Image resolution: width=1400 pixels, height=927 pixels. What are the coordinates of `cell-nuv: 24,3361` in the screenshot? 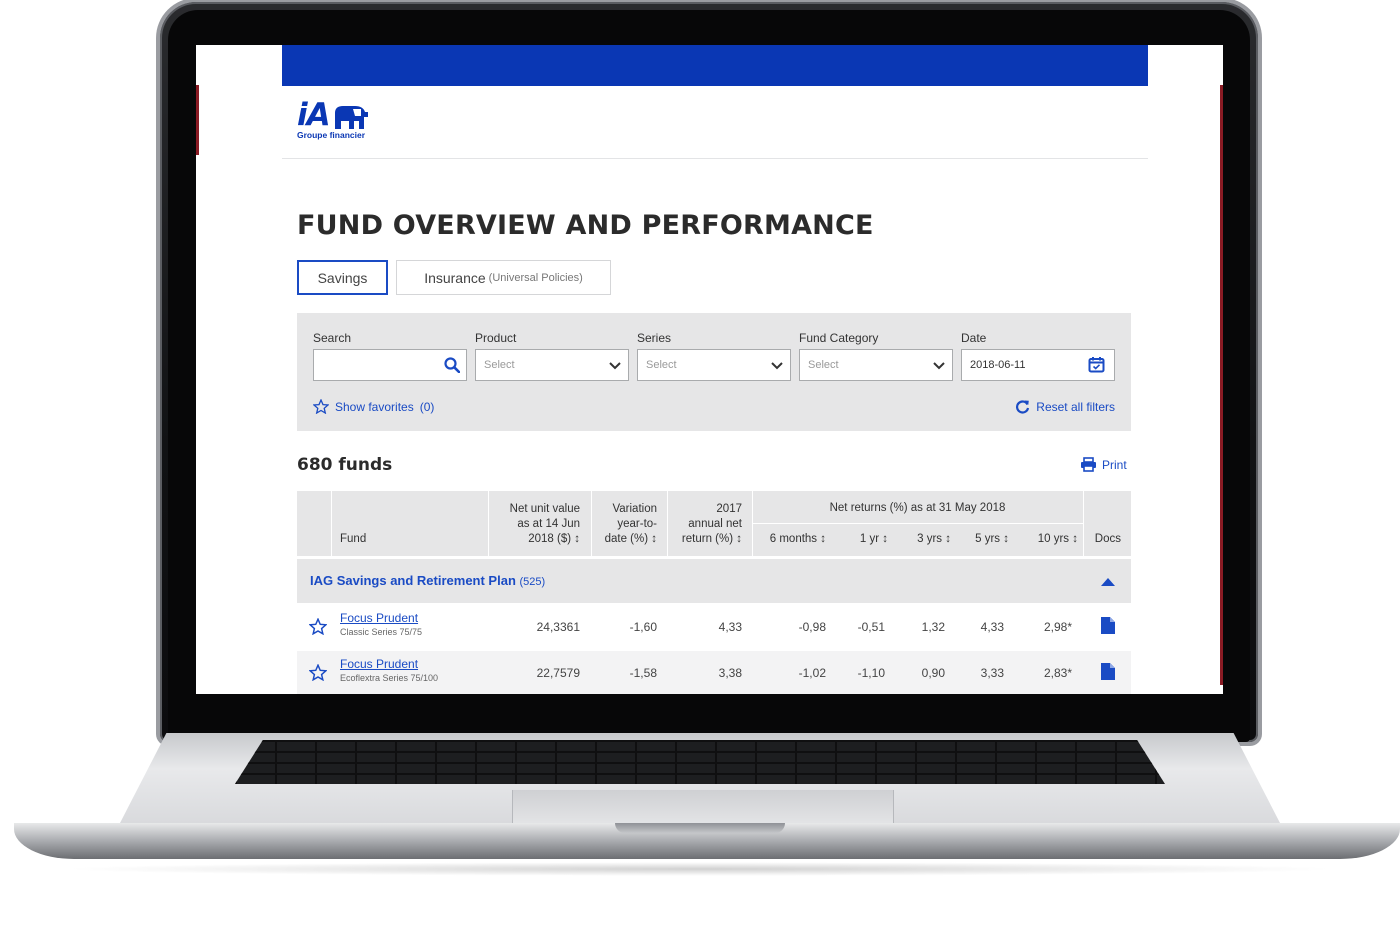 It's located at (558, 627).